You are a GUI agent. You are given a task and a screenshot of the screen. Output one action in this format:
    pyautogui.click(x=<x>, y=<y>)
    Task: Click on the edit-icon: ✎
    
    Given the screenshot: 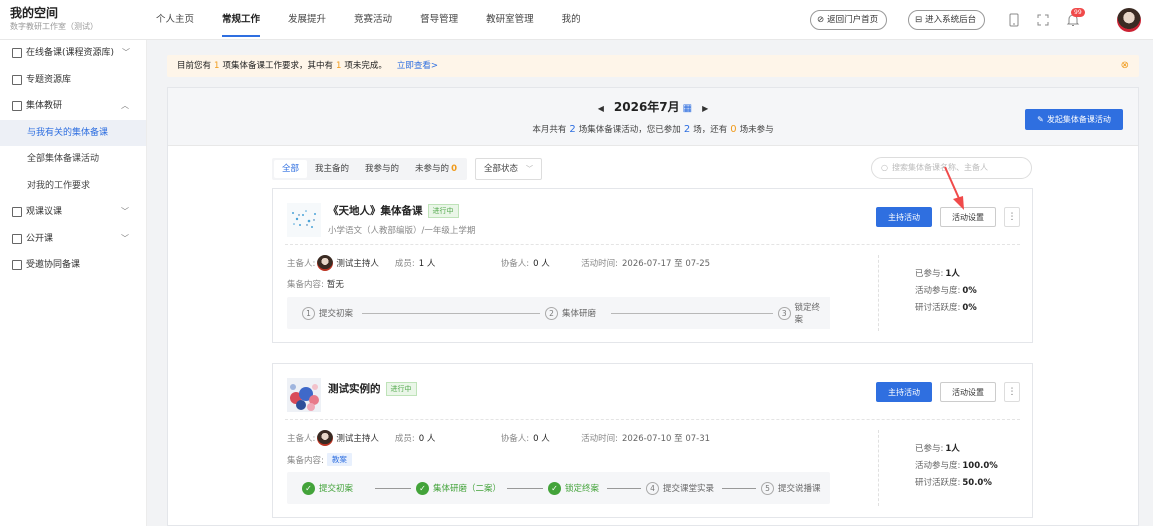 What is the action you would take?
    pyautogui.click(x=1040, y=119)
    